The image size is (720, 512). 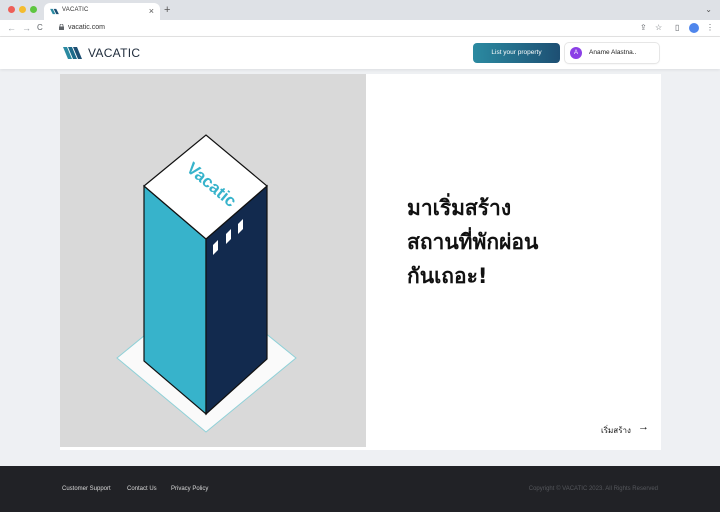 I want to click on back-icon: ←, so click(x=11, y=28).